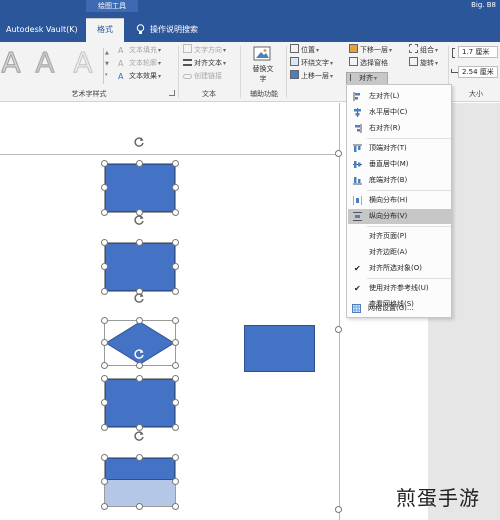 The width and height of the screenshot is (500, 520). Describe the element at coordinates (399, 216) in the screenshot. I see `menu-item-distribute-vertical: 纵向分布(V)` at that location.